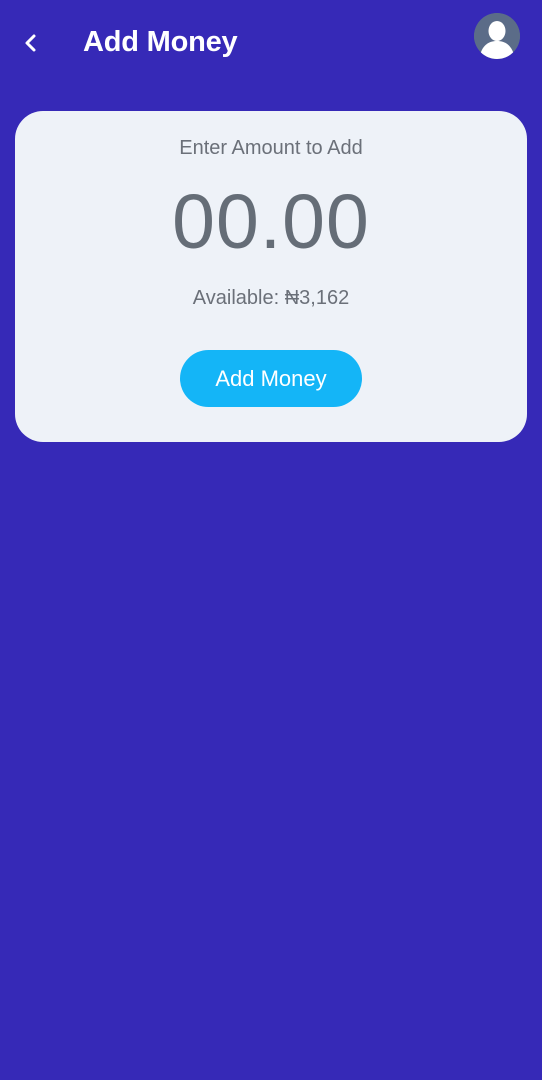 This screenshot has width=542, height=1080. I want to click on add-money-button: Add Money, so click(271, 378).